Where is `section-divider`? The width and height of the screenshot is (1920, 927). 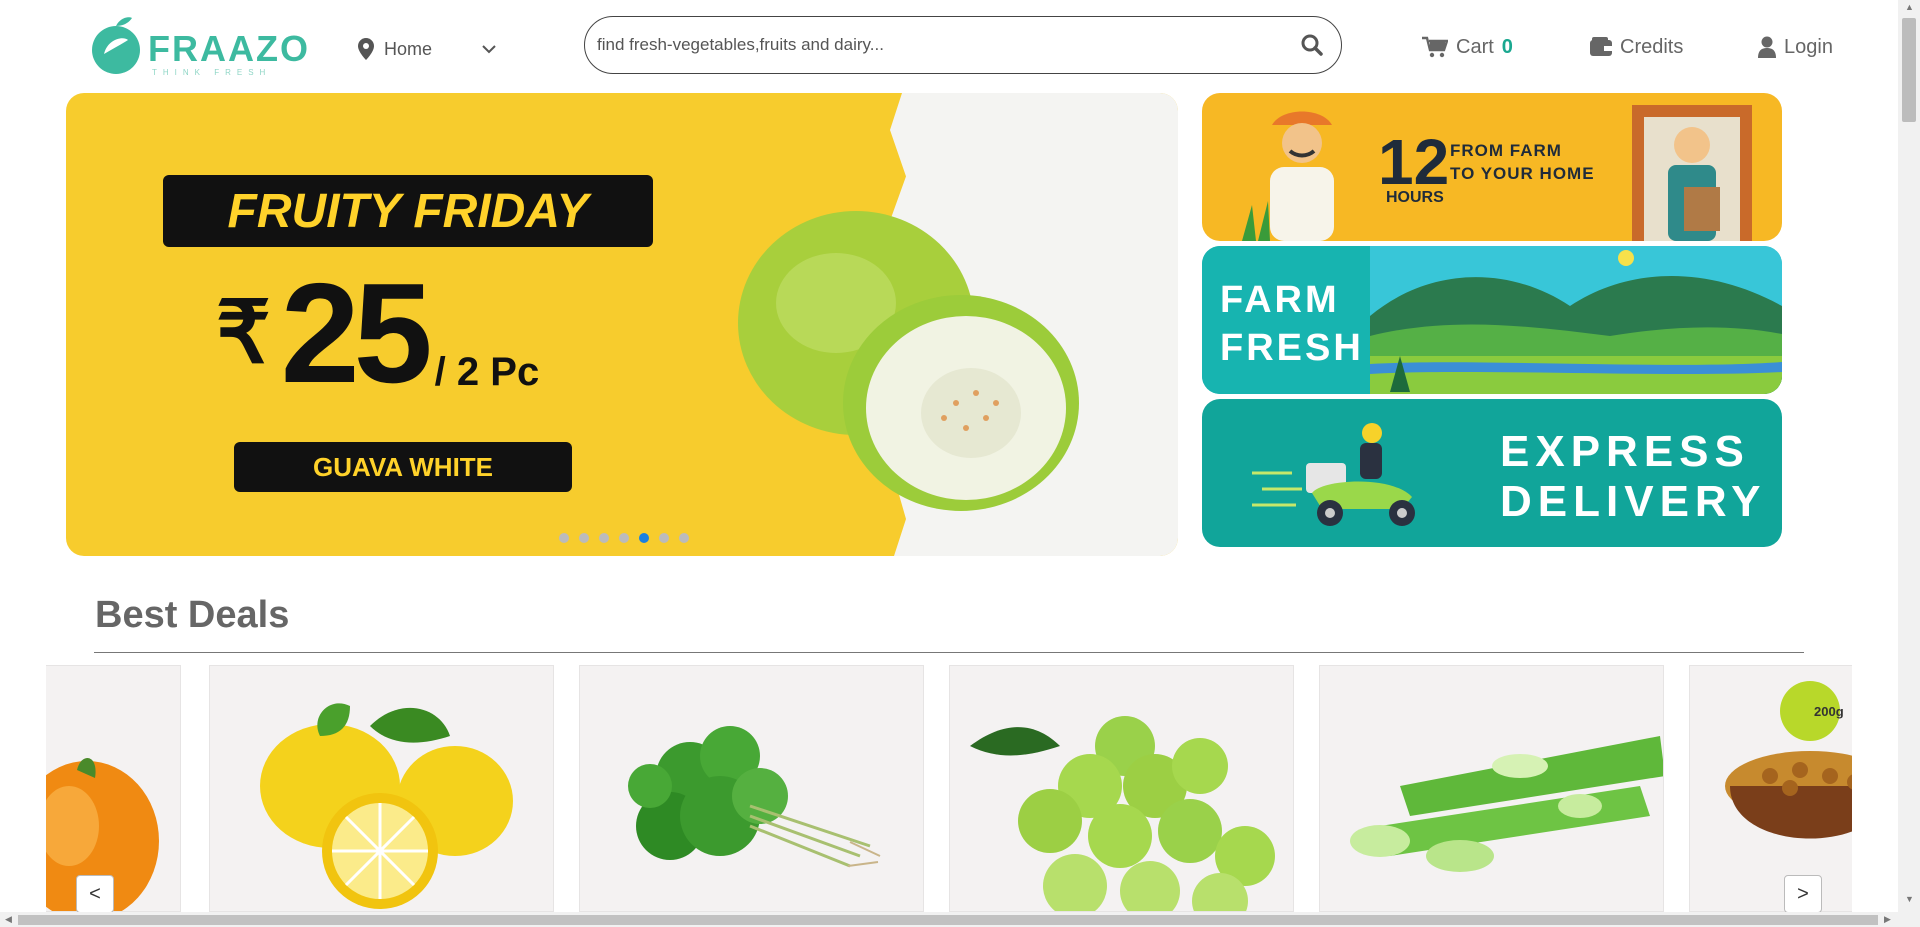
section-divider is located at coordinates (949, 652).